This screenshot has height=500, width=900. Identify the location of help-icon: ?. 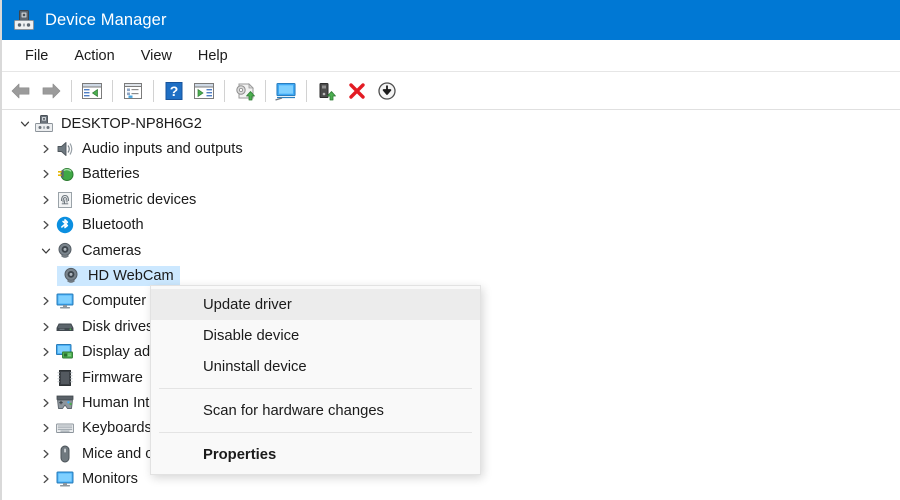
(174, 91).